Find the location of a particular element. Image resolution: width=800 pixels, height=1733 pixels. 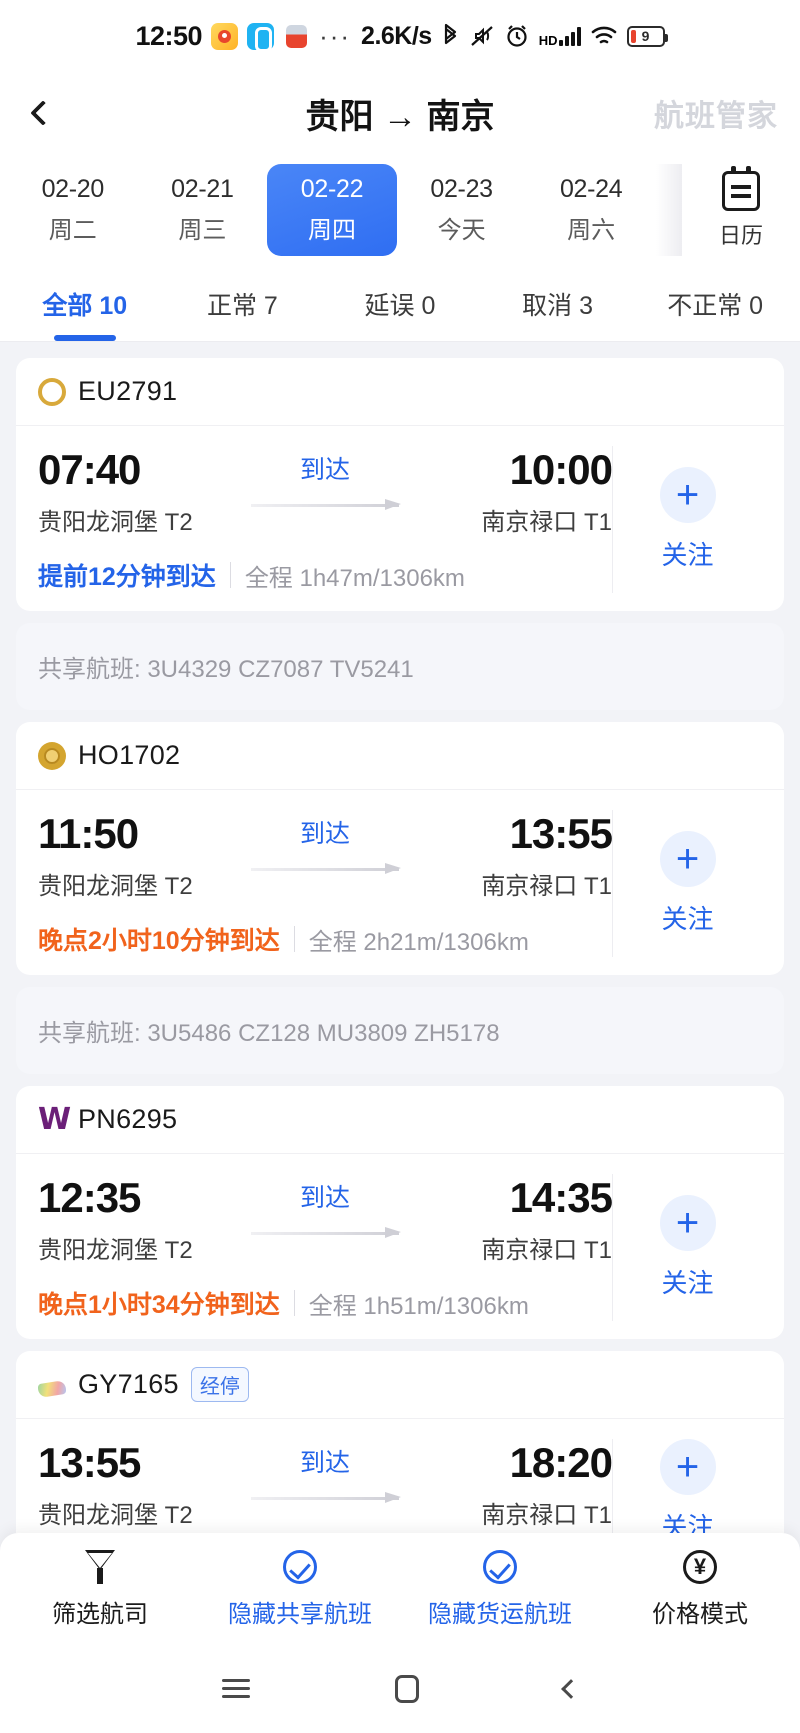

date-cell-02-22: 02-22 周四 is located at coordinates (332, 210).